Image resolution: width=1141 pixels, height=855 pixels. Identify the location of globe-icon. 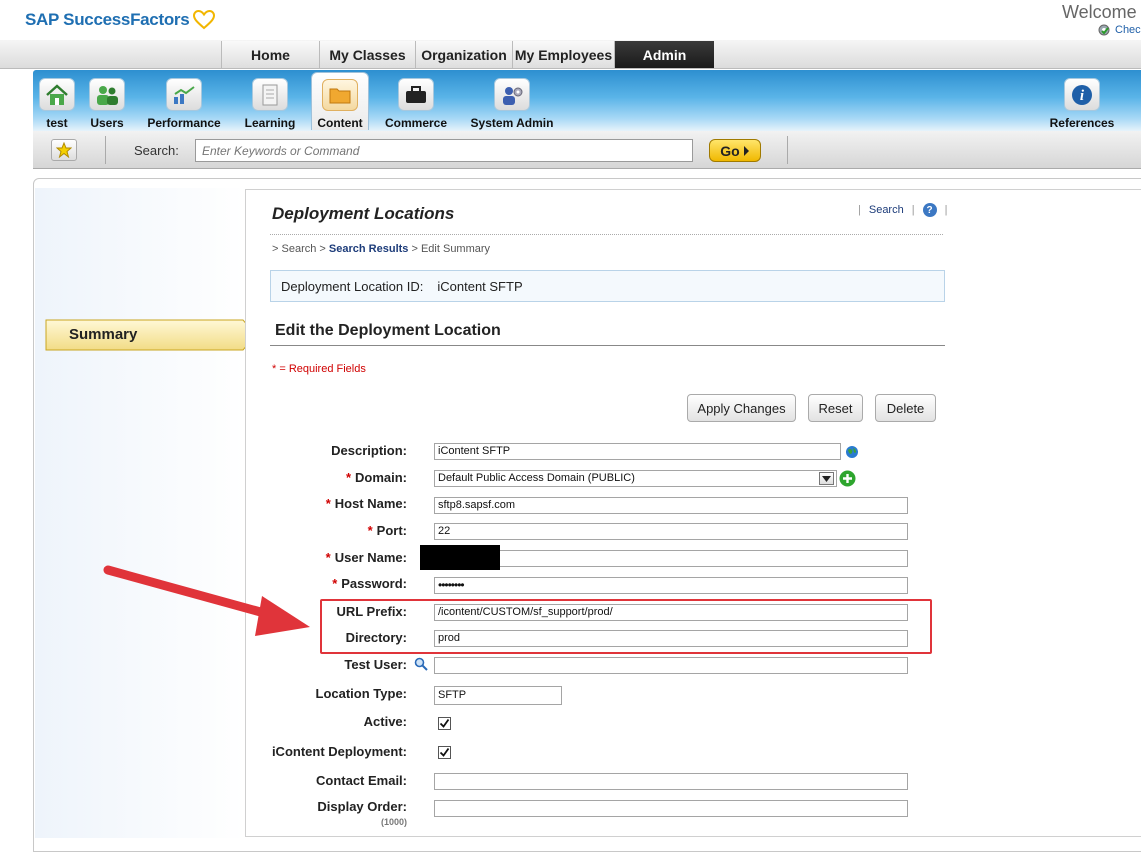
(852, 452).